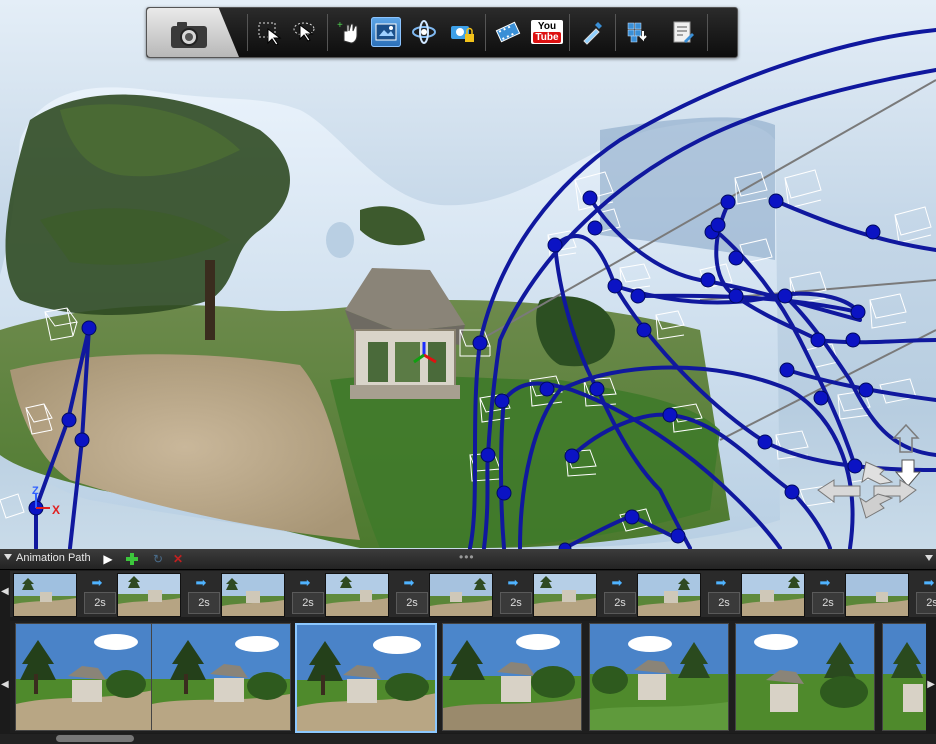 This screenshot has height=744, width=936. I want to click on youtube-you: You, so click(547, 26).